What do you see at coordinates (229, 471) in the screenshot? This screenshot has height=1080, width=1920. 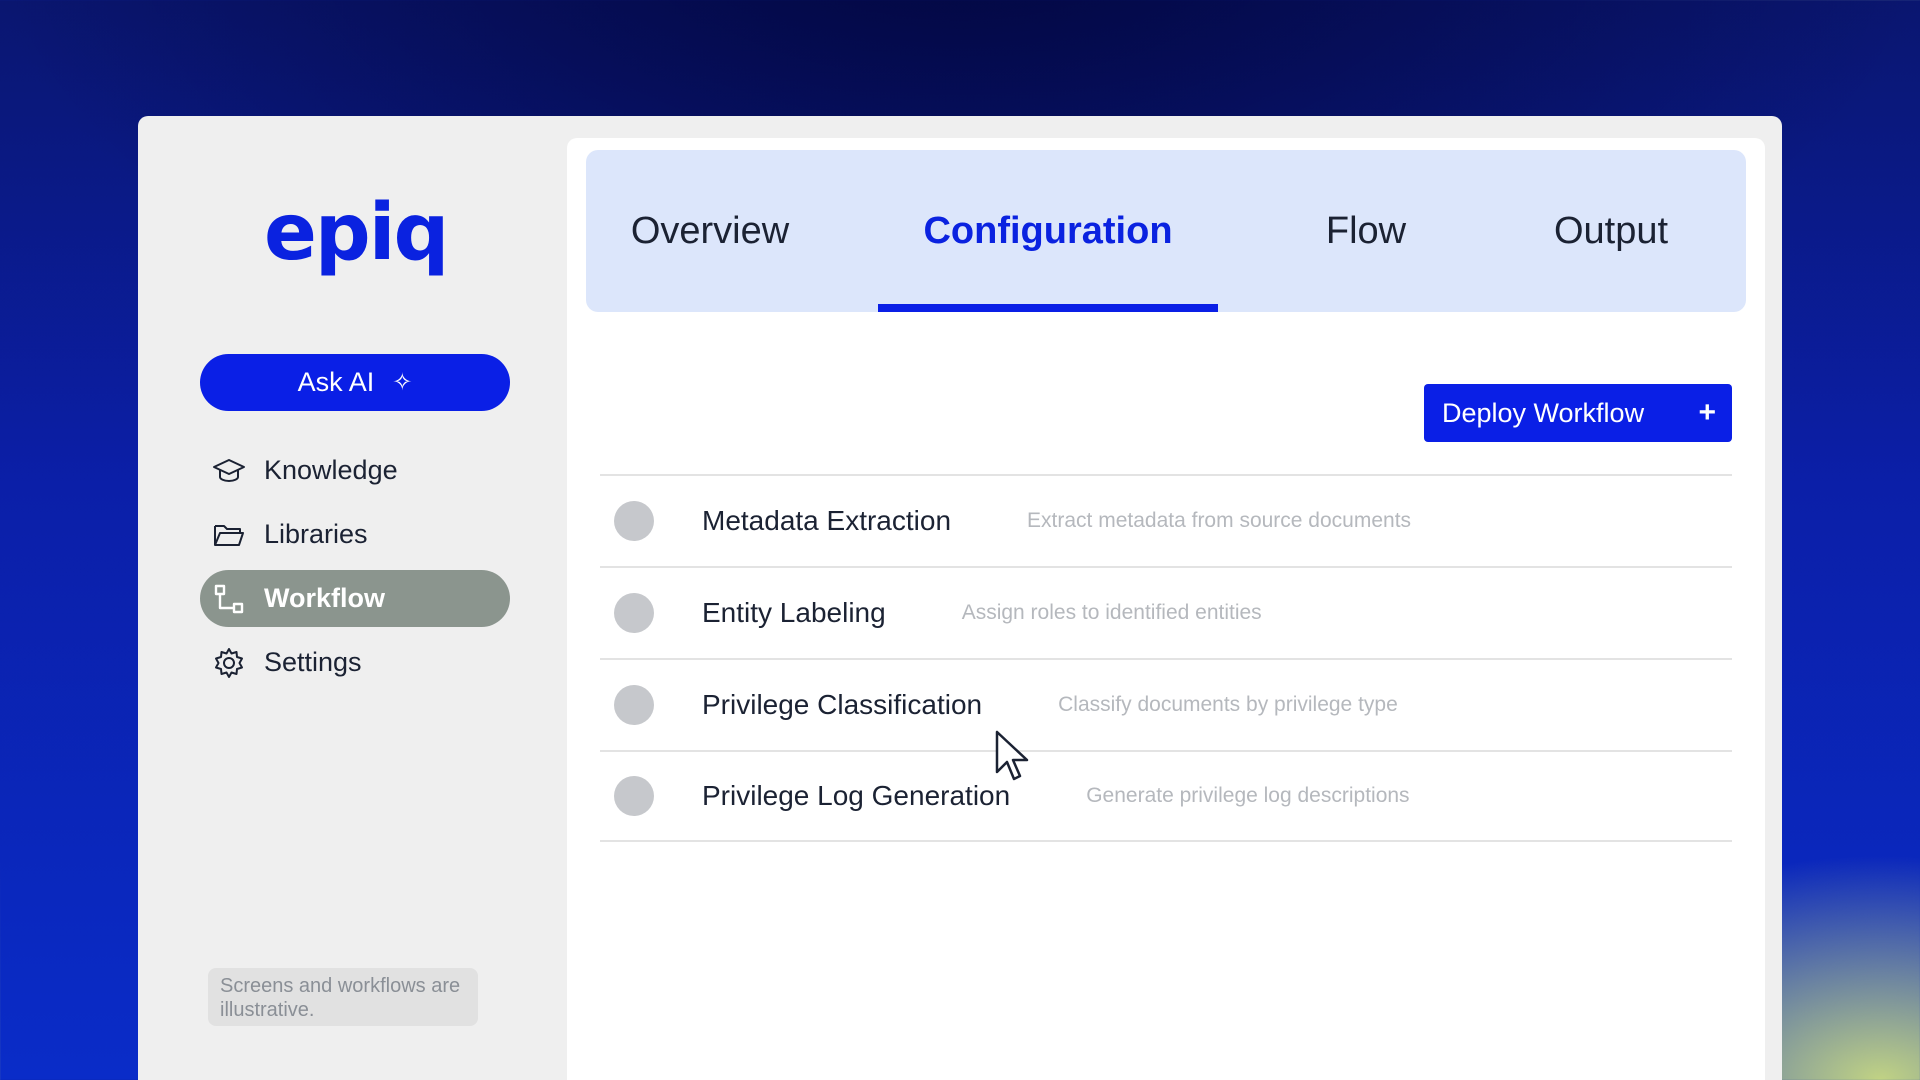 I see `graduation-cap-icon` at bounding box center [229, 471].